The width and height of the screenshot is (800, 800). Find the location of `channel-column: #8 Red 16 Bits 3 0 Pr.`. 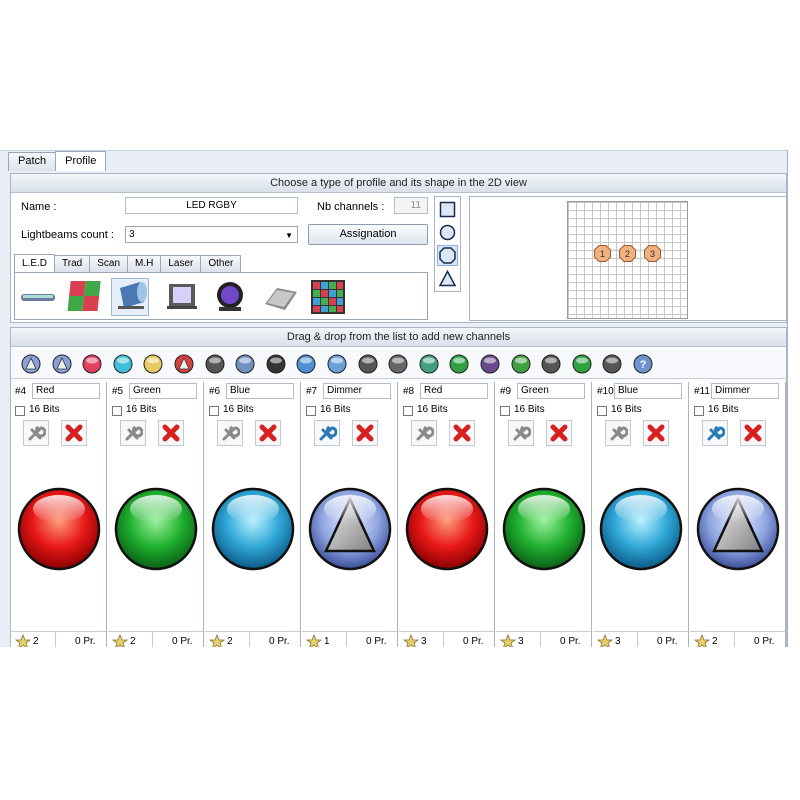

channel-column: #8 Red 16 Bits 3 0 Pr. is located at coordinates (447, 514).